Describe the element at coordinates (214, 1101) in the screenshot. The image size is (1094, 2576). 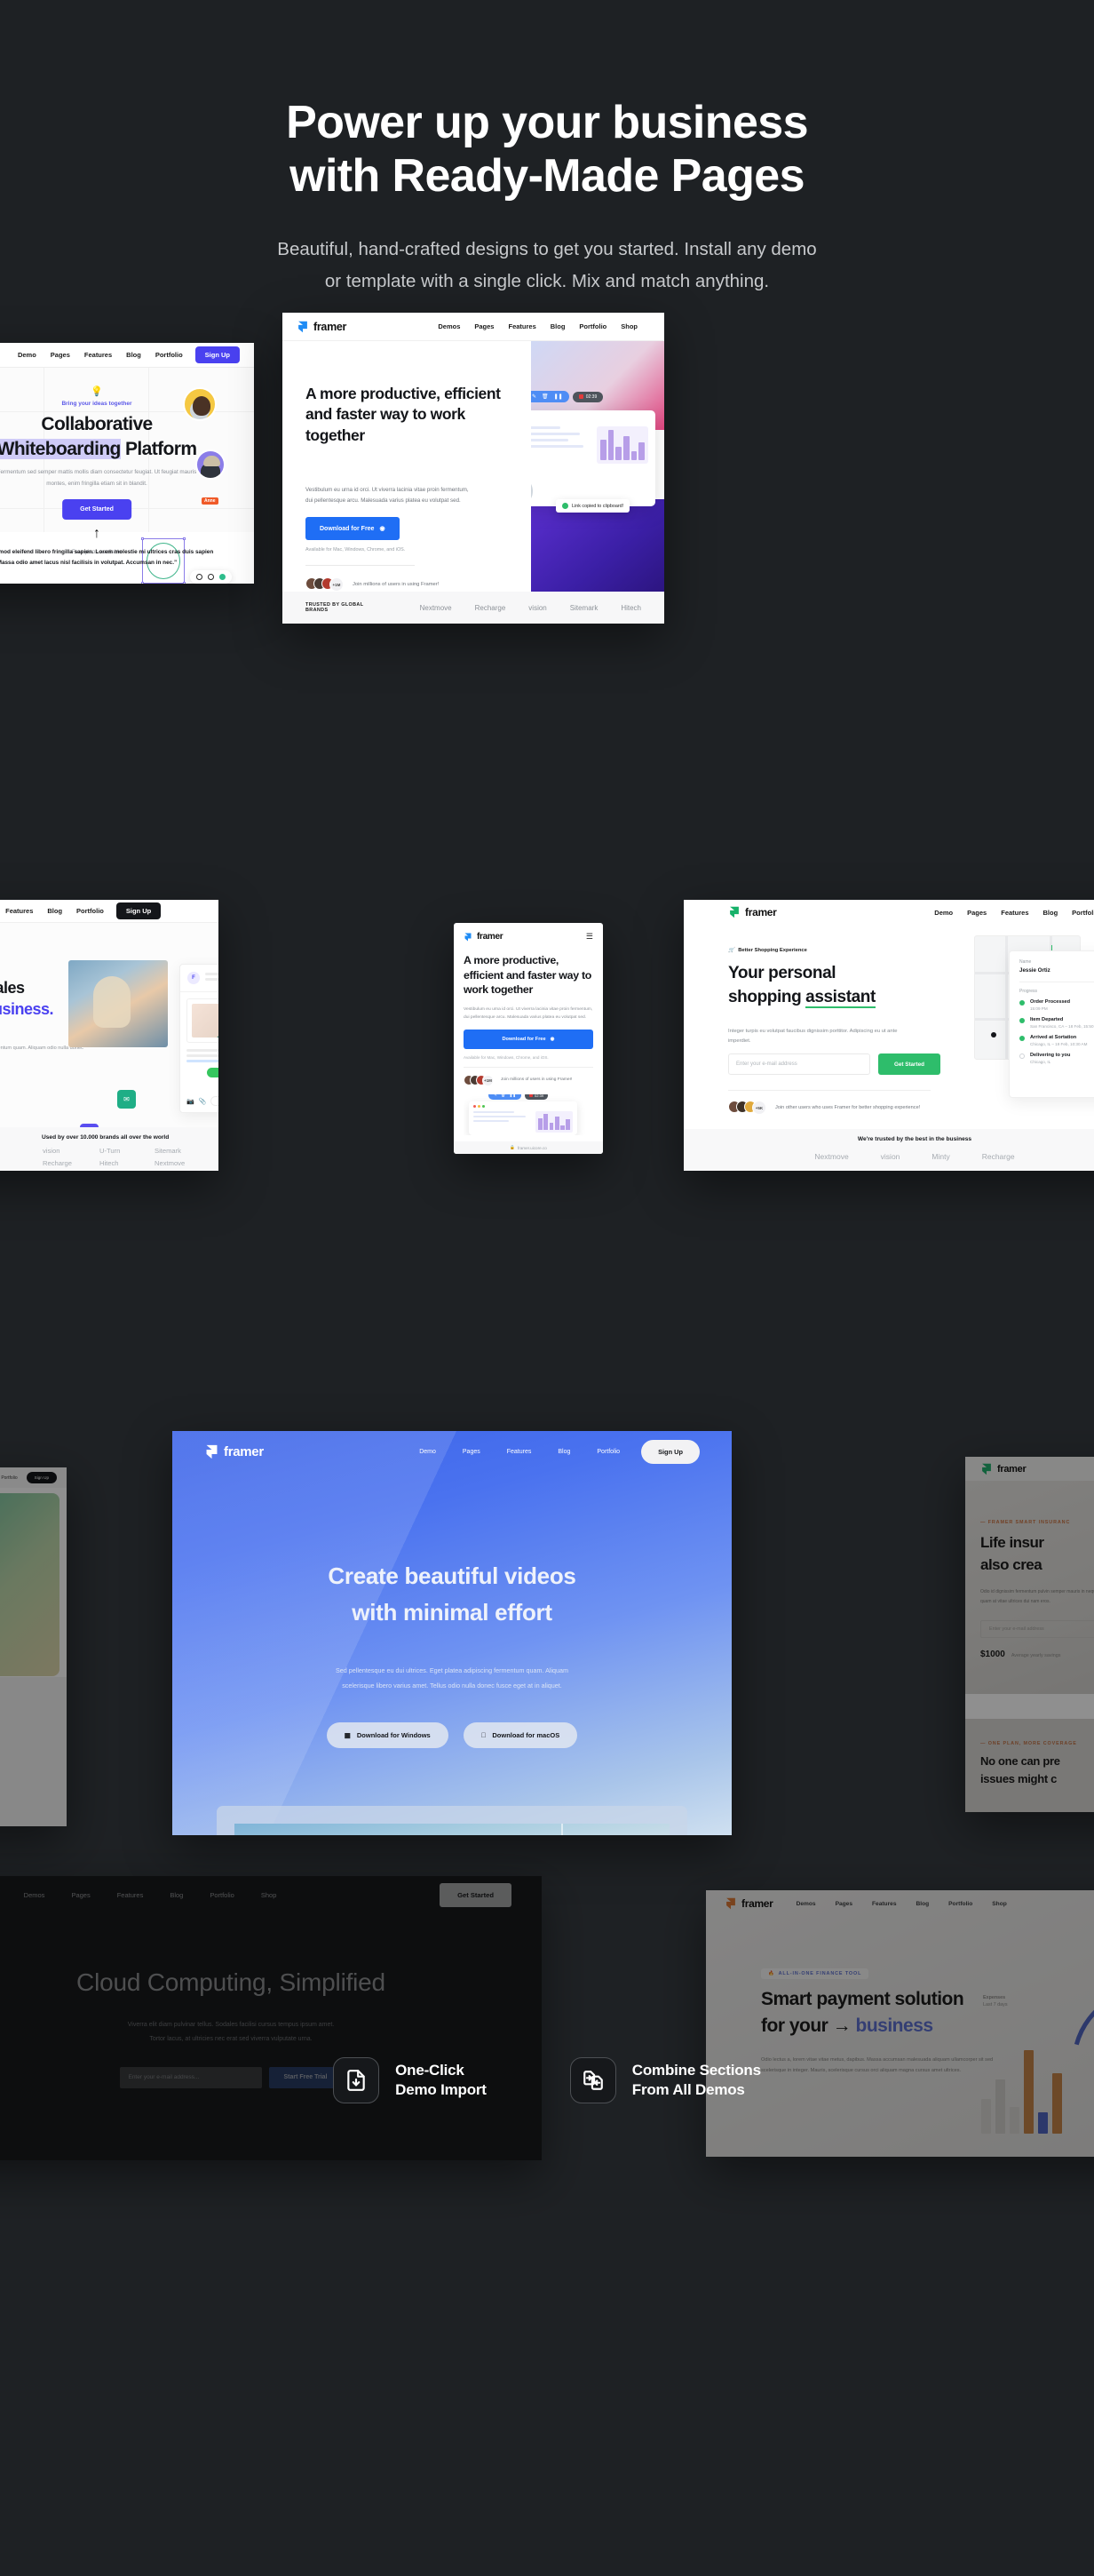
I see `message-input` at that location.